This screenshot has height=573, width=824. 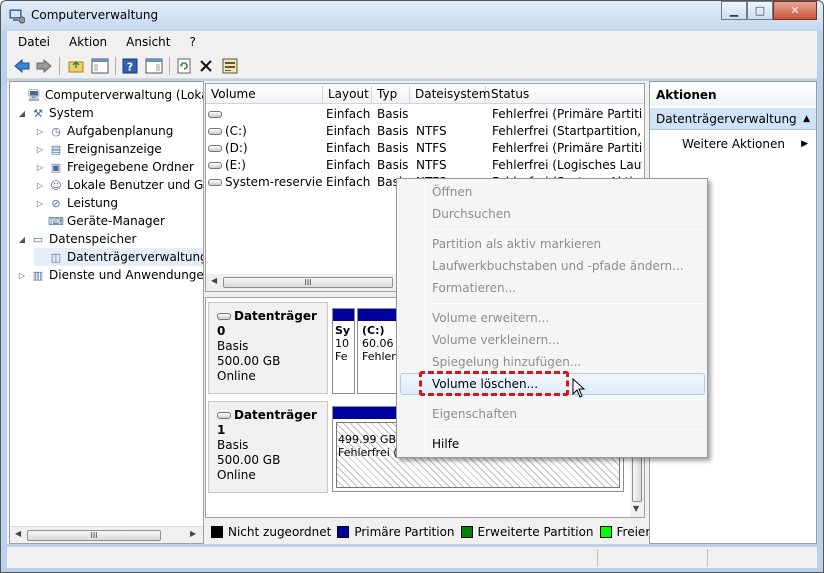 What do you see at coordinates (452, 192) in the screenshot?
I see `menu-item-oeffnen: Öffnen` at bounding box center [452, 192].